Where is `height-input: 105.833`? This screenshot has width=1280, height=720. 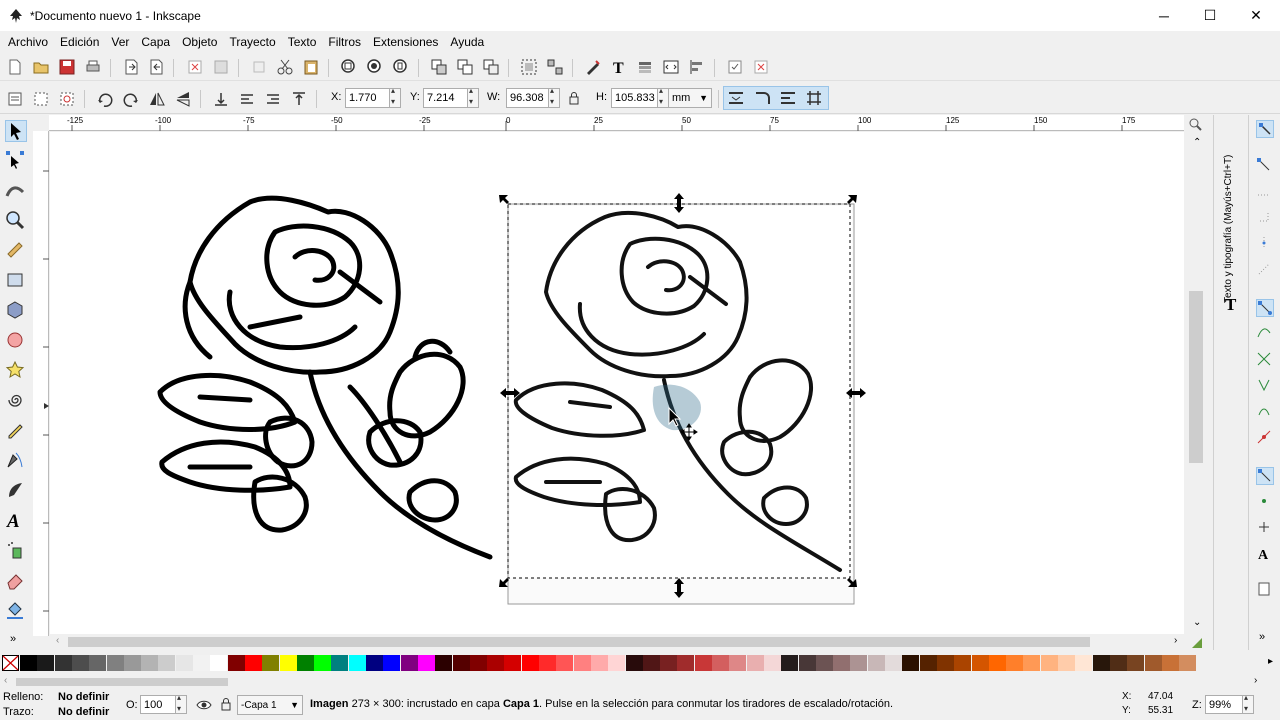
height-input: 105.833 is located at coordinates (634, 98).